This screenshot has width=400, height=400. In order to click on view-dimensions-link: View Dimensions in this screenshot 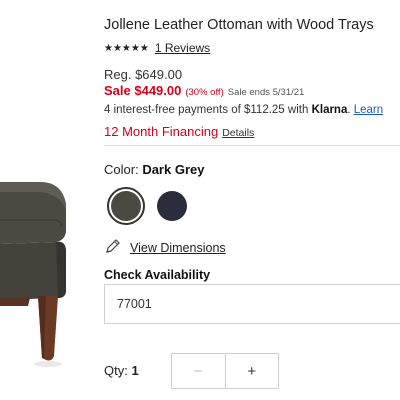, I will do `click(178, 248)`.